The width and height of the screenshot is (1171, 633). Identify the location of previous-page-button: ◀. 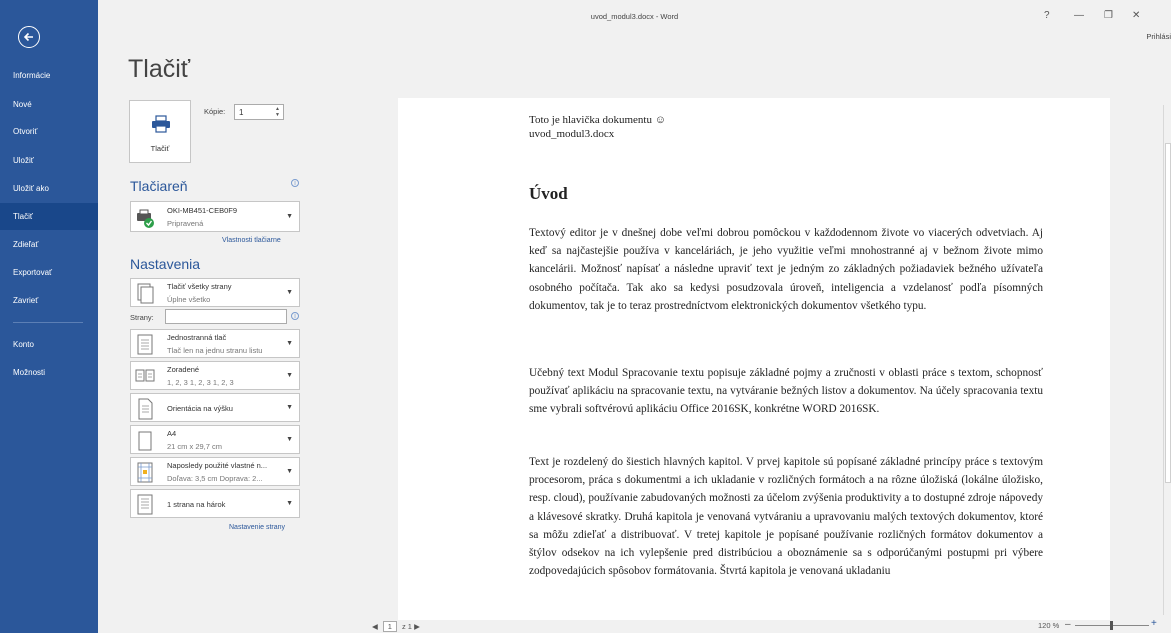
(375, 626).